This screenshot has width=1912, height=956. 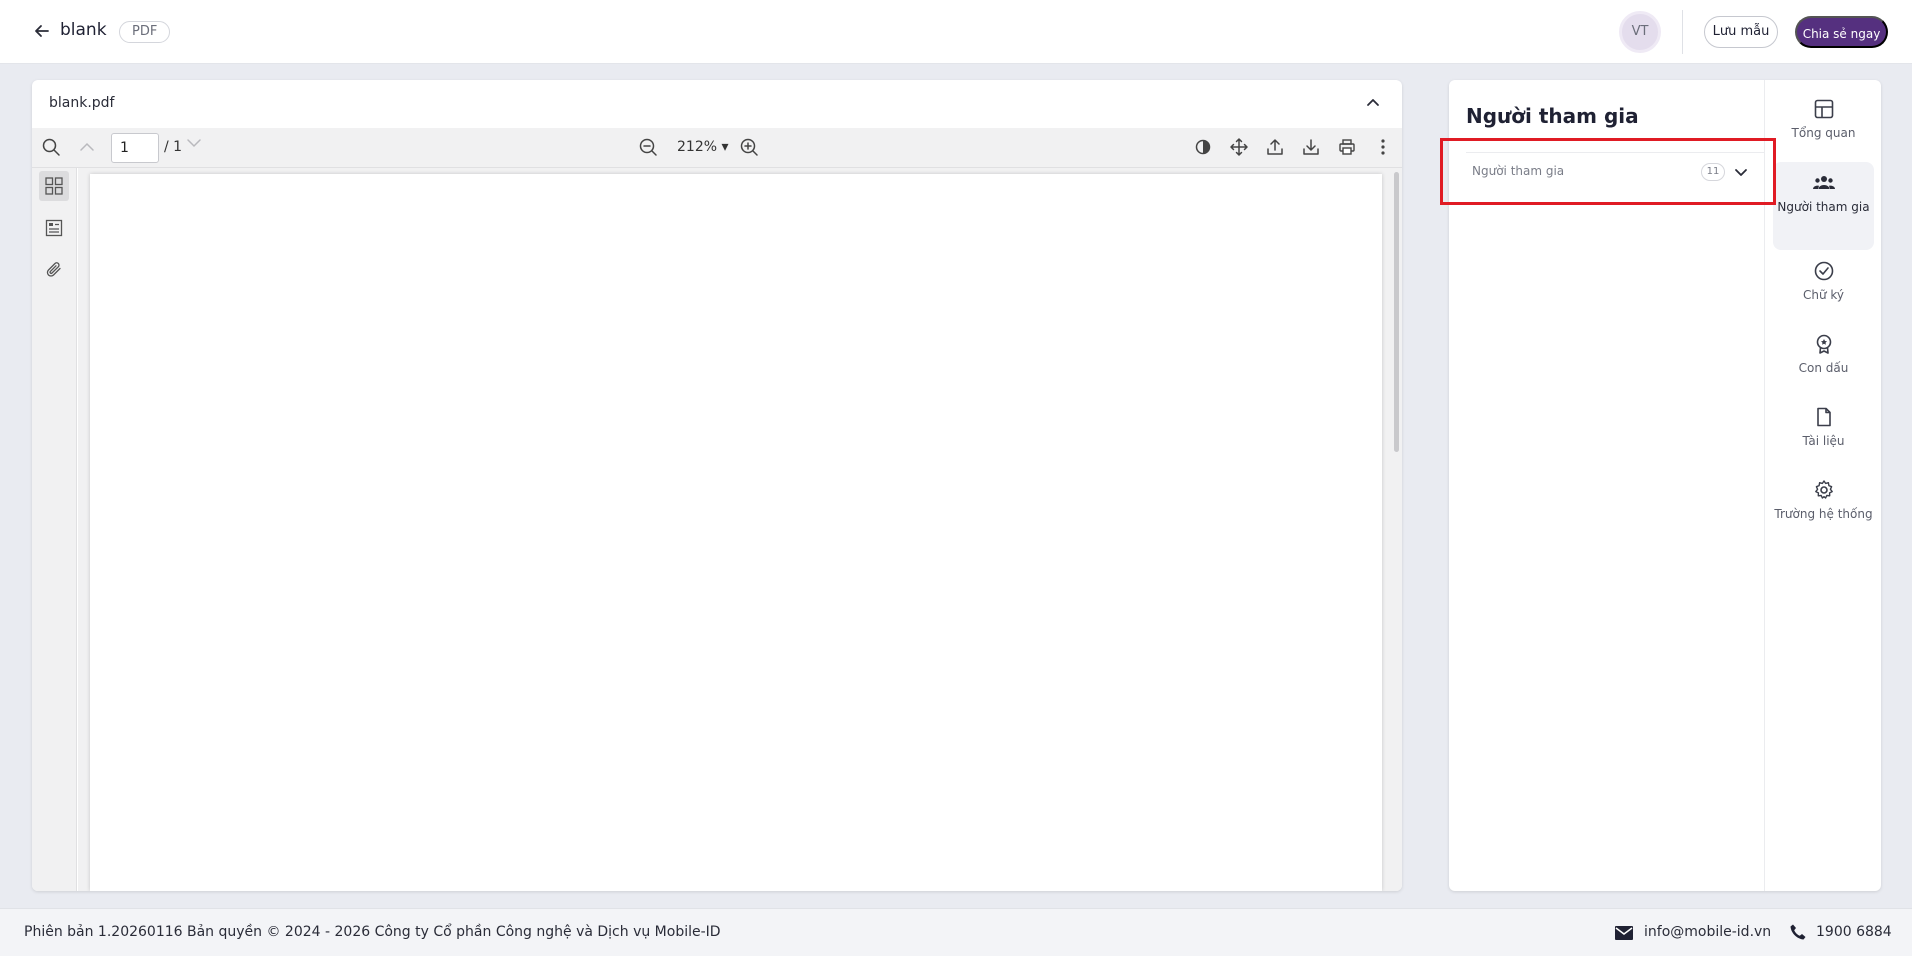 I want to click on top-header: blank PDF VT Lưu mẫu Chia sẻ ngay, so click(x=956, y=32).